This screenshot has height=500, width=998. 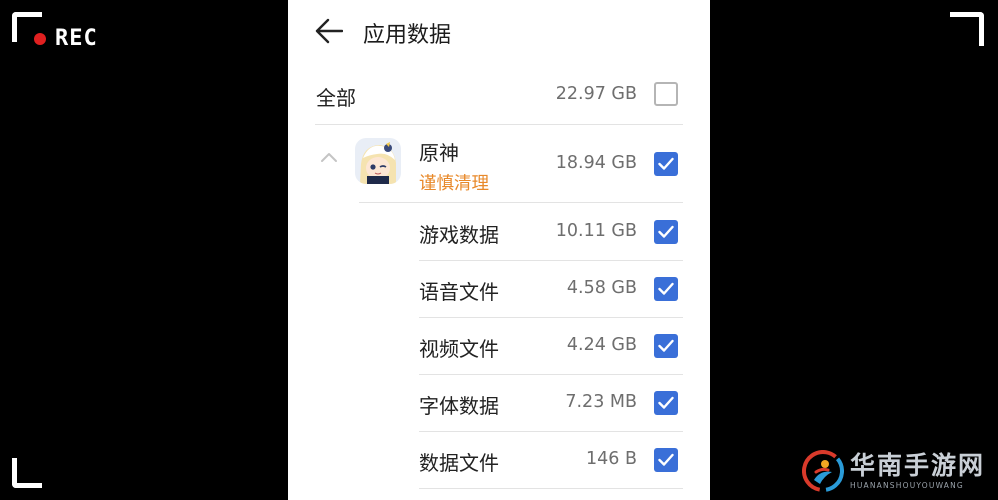 What do you see at coordinates (27, 473) in the screenshot?
I see `frame-corner-bottom-left` at bounding box center [27, 473].